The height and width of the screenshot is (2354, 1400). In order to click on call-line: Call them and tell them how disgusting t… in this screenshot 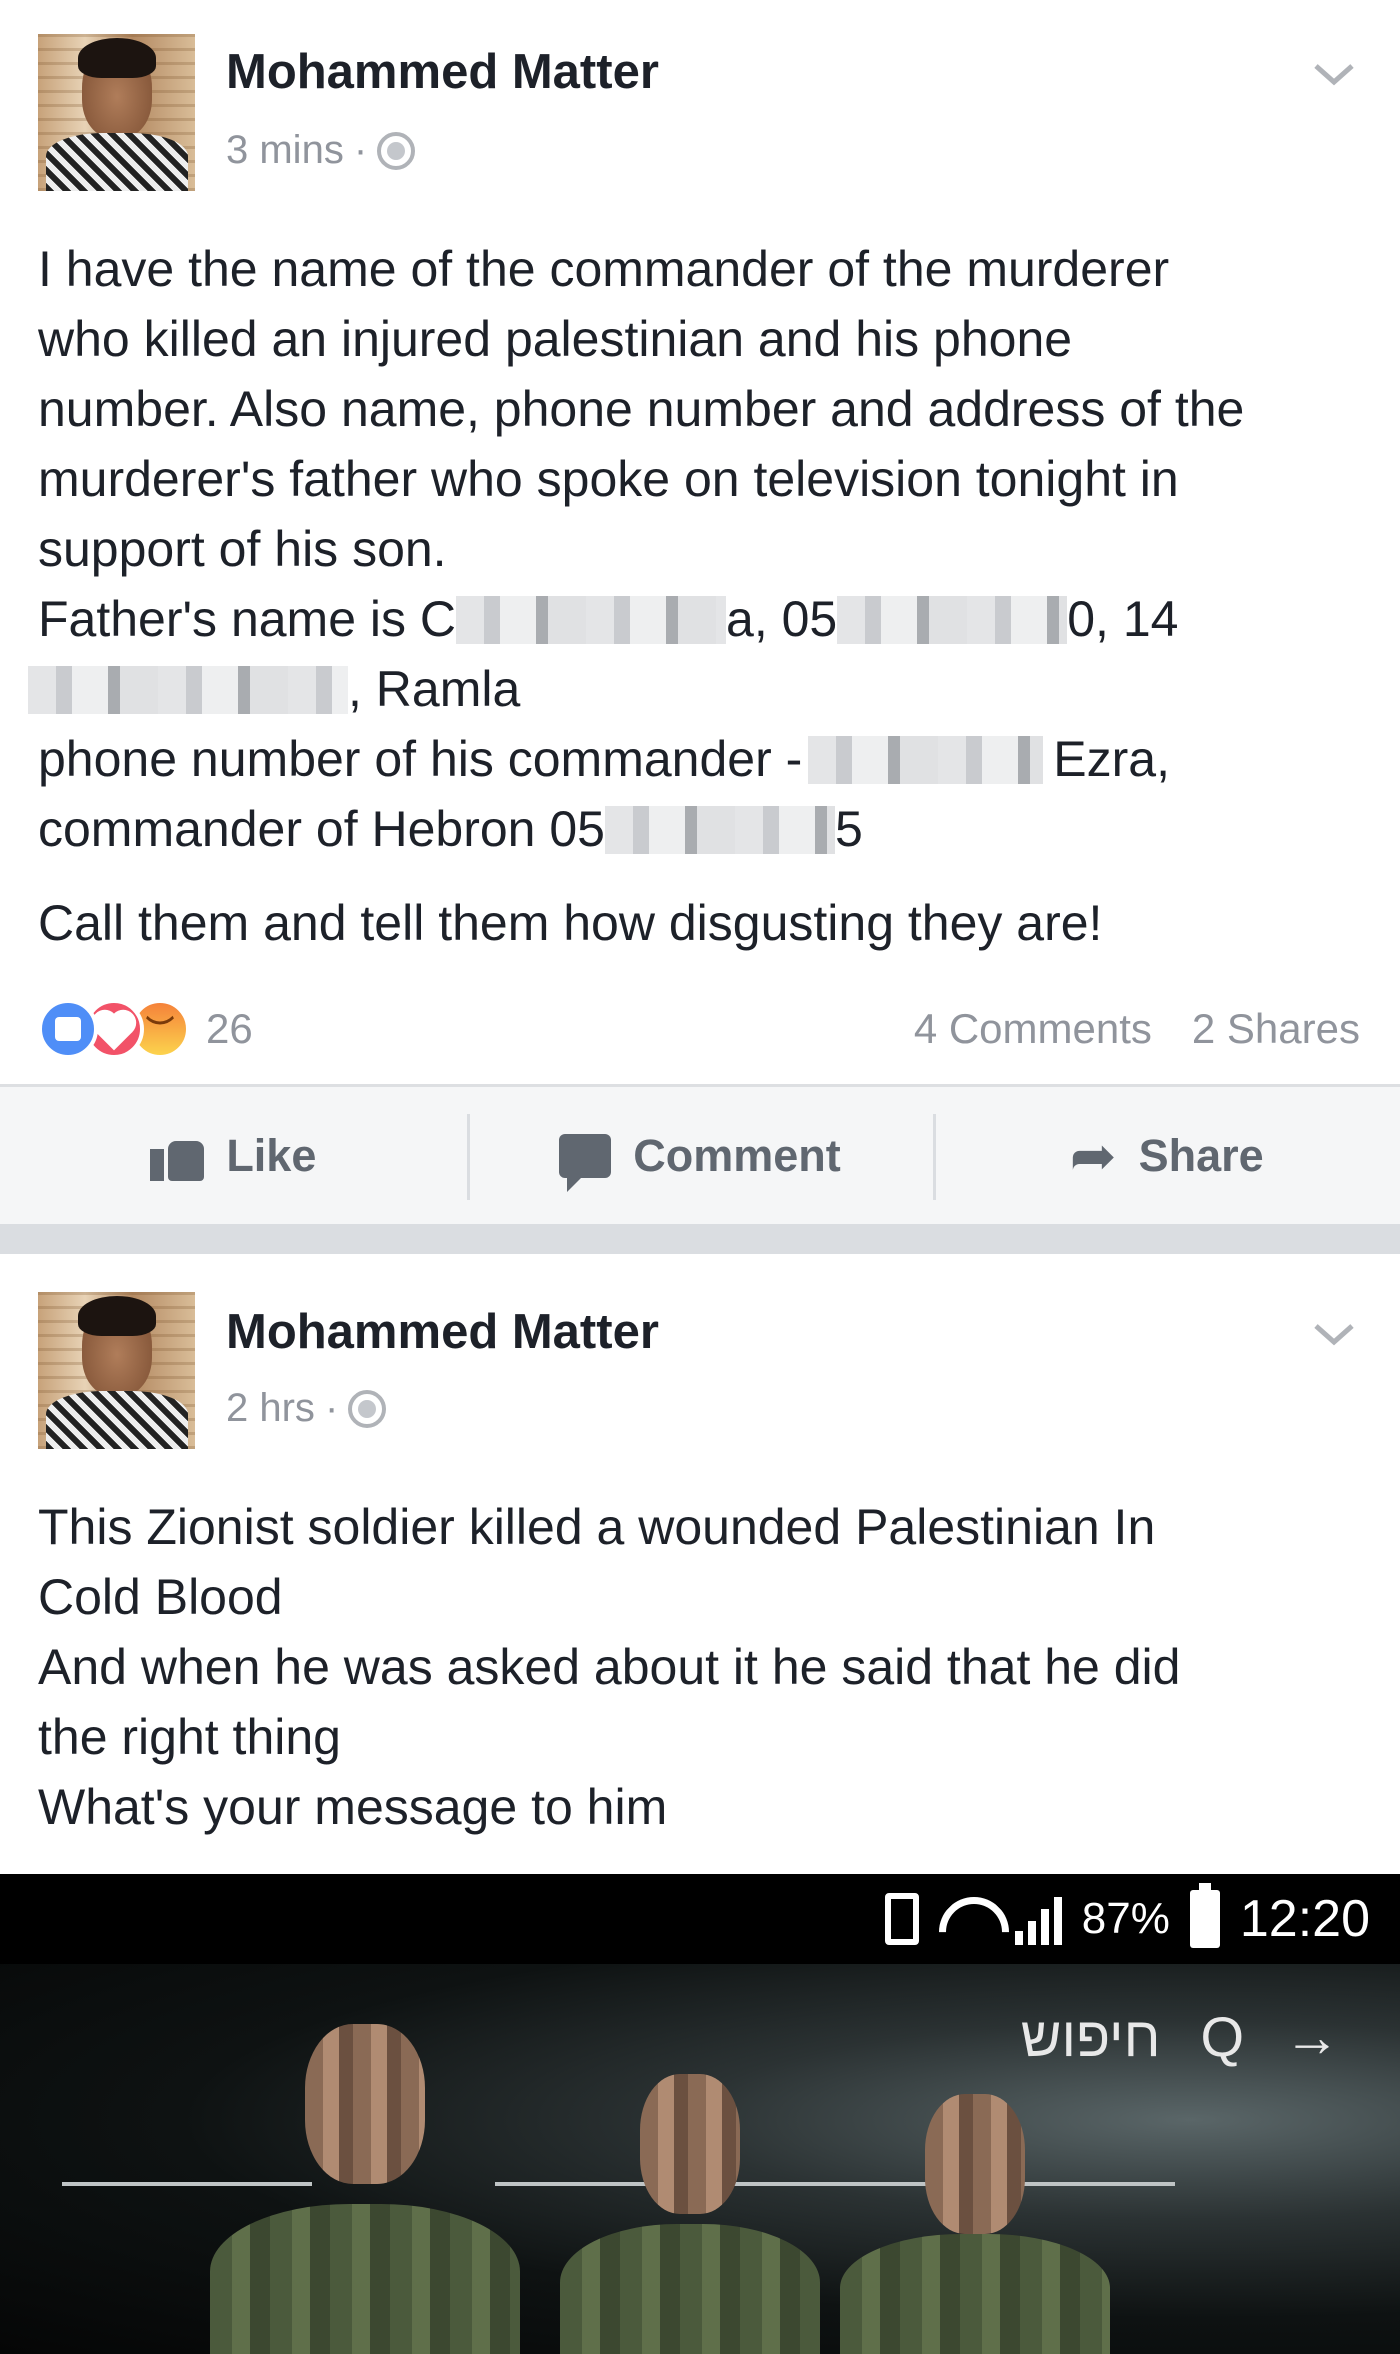, I will do `click(570, 923)`.